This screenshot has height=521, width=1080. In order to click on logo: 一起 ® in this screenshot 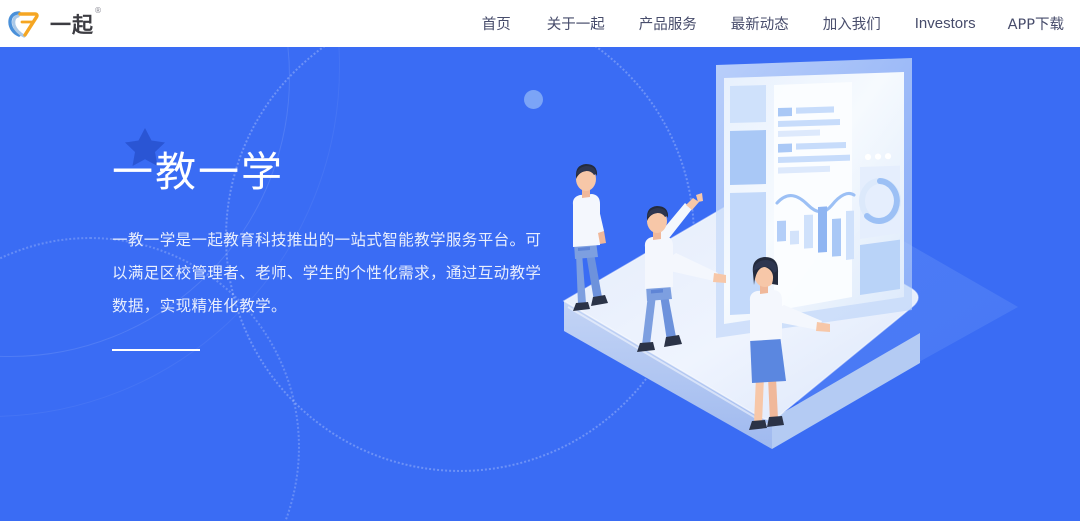, I will do `click(55, 22)`.